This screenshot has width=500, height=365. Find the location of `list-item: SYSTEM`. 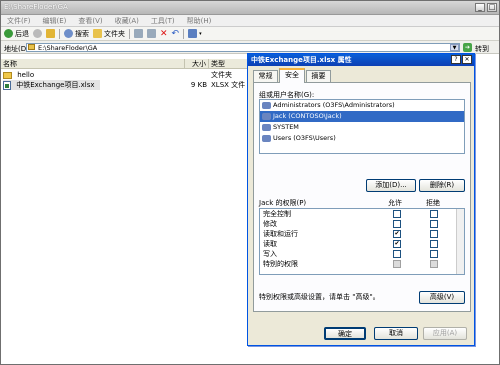

list-item: SYSTEM is located at coordinates (362, 127).